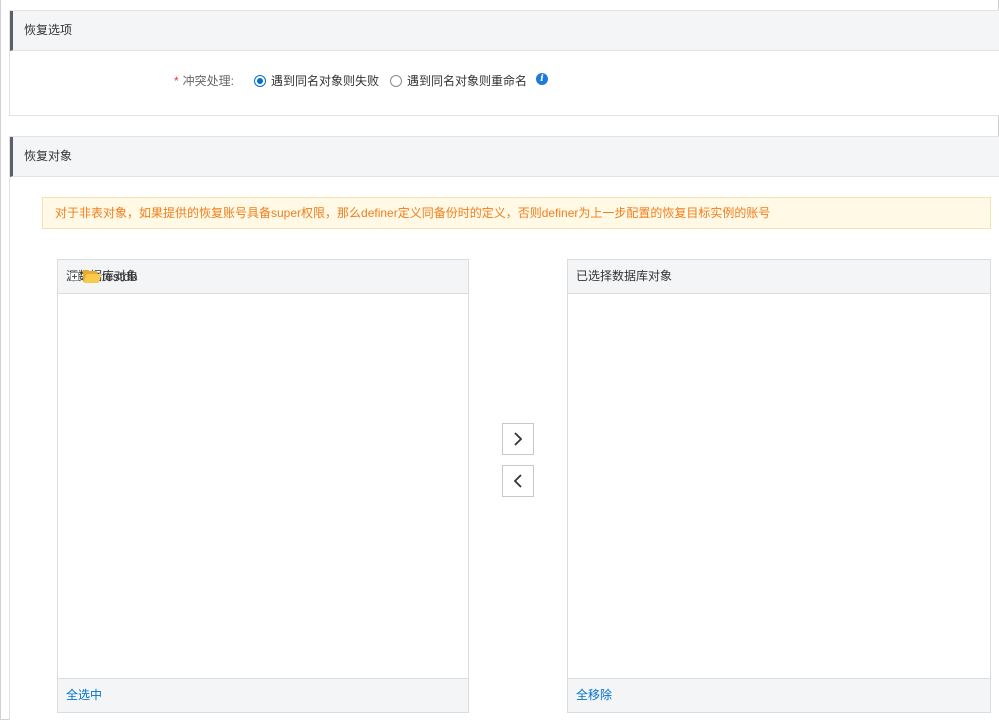 The height and width of the screenshot is (720, 999). What do you see at coordinates (208, 81) in the screenshot?
I see `conflict-label-text: 冲突处理:` at bounding box center [208, 81].